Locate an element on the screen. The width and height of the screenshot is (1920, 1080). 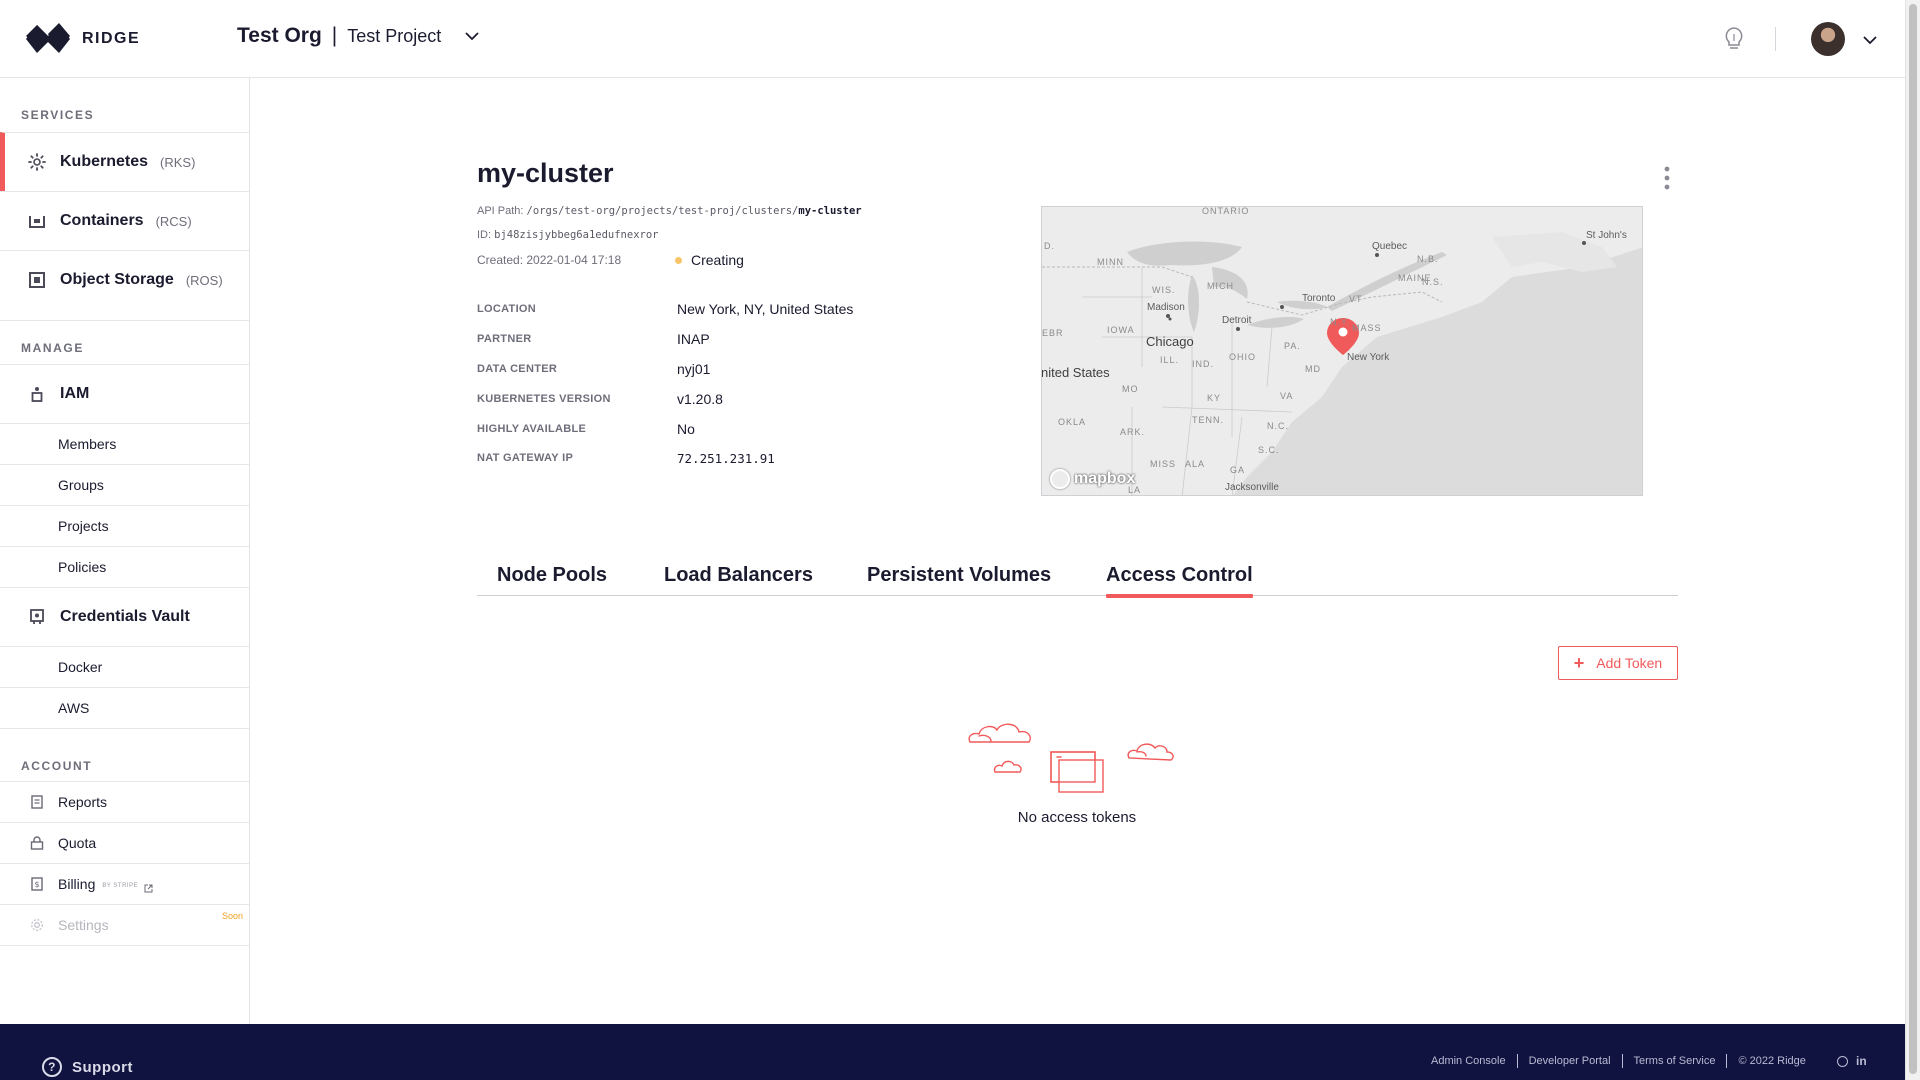
external-link-icon is located at coordinates (148, 886).